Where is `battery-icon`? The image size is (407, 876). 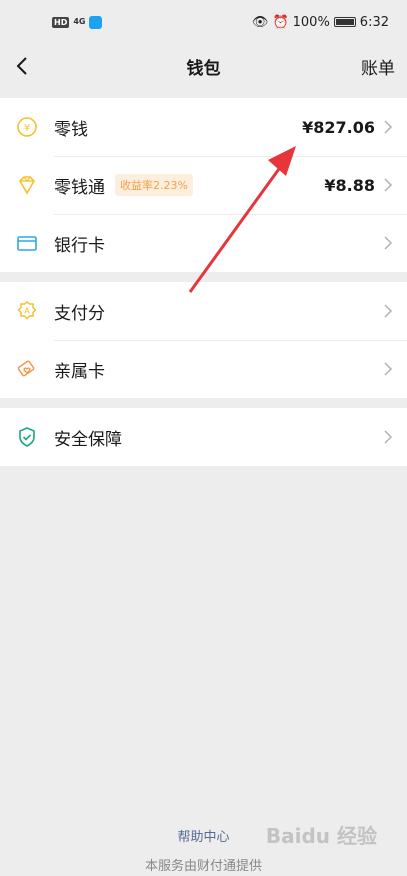
battery-icon is located at coordinates (344, 22).